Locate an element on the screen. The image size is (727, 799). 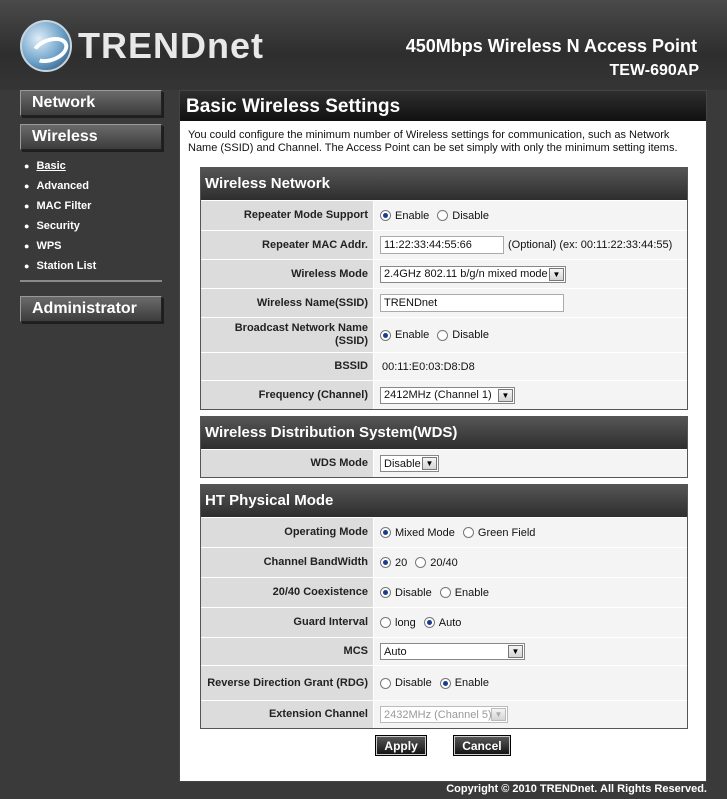
field-label: Repeater MAC Addr. is located at coordinates (287, 245).